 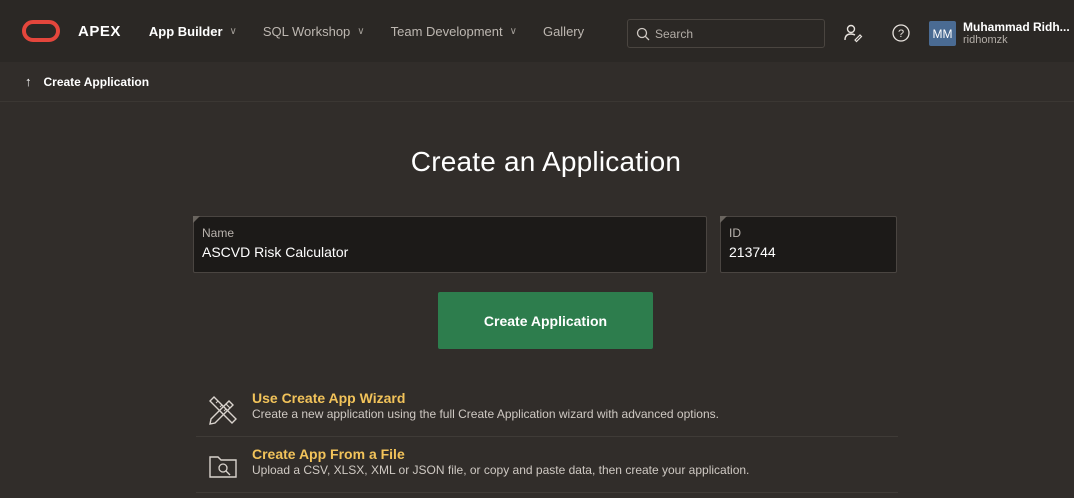 What do you see at coordinates (223, 467) in the screenshot?
I see `file-folder-search-icon` at bounding box center [223, 467].